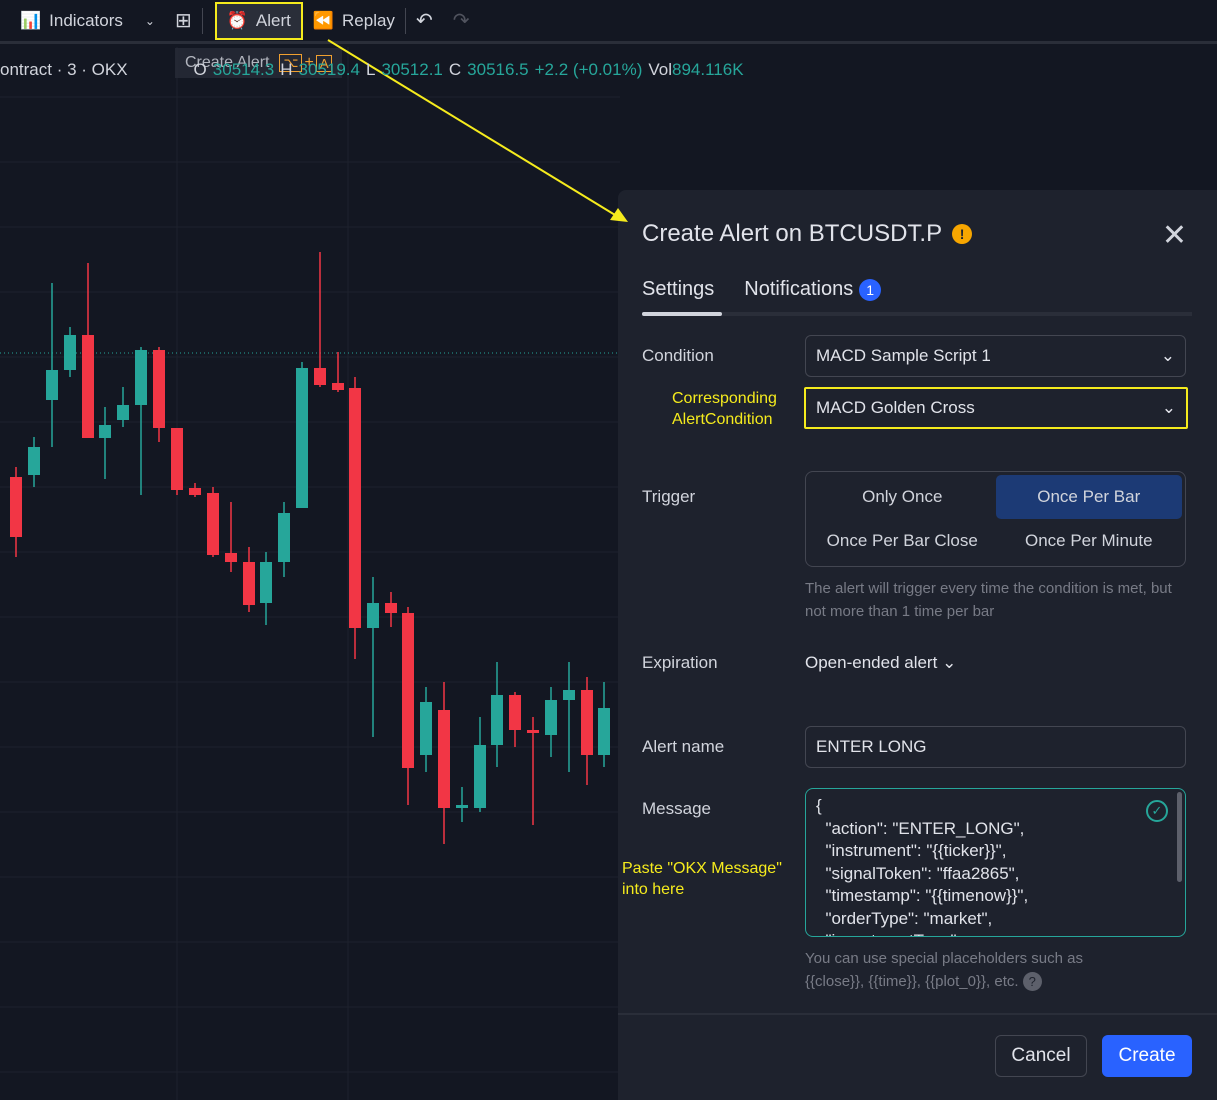 The height and width of the screenshot is (1100, 1217). I want to click on alert-button: ⏰ Alert, so click(258, 20).